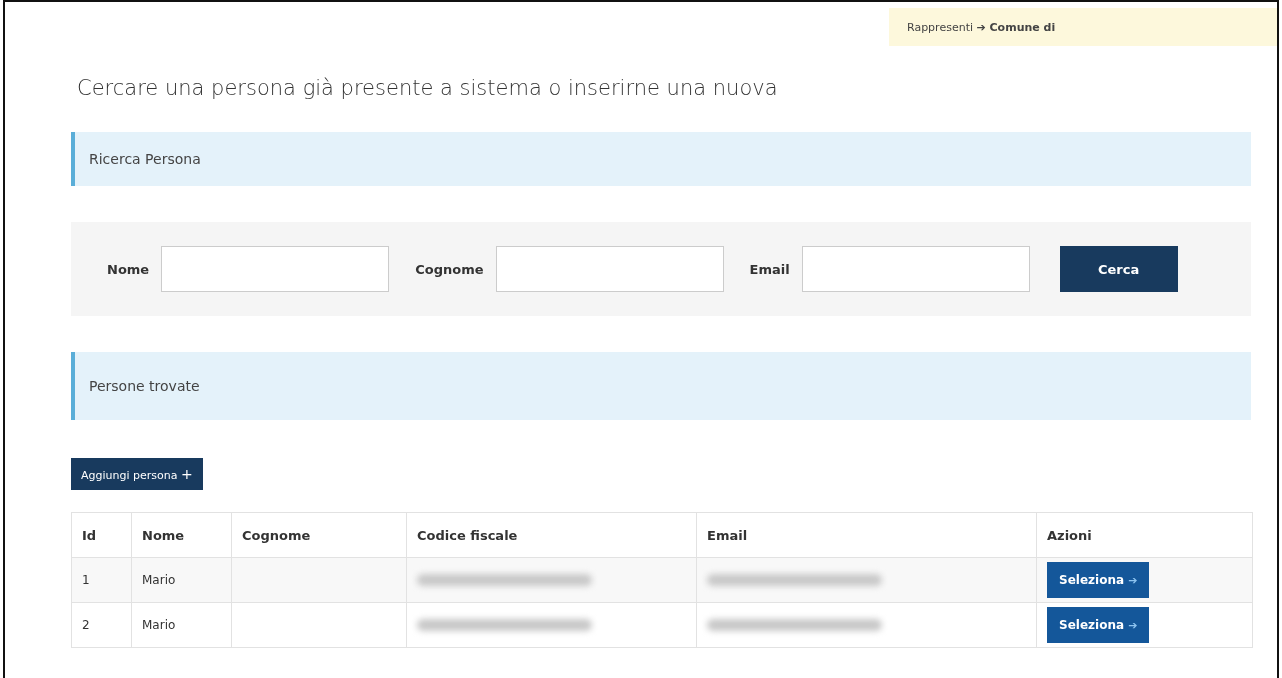  What do you see at coordinates (101, 580) in the screenshot?
I see `table-cell: 1` at bounding box center [101, 580].